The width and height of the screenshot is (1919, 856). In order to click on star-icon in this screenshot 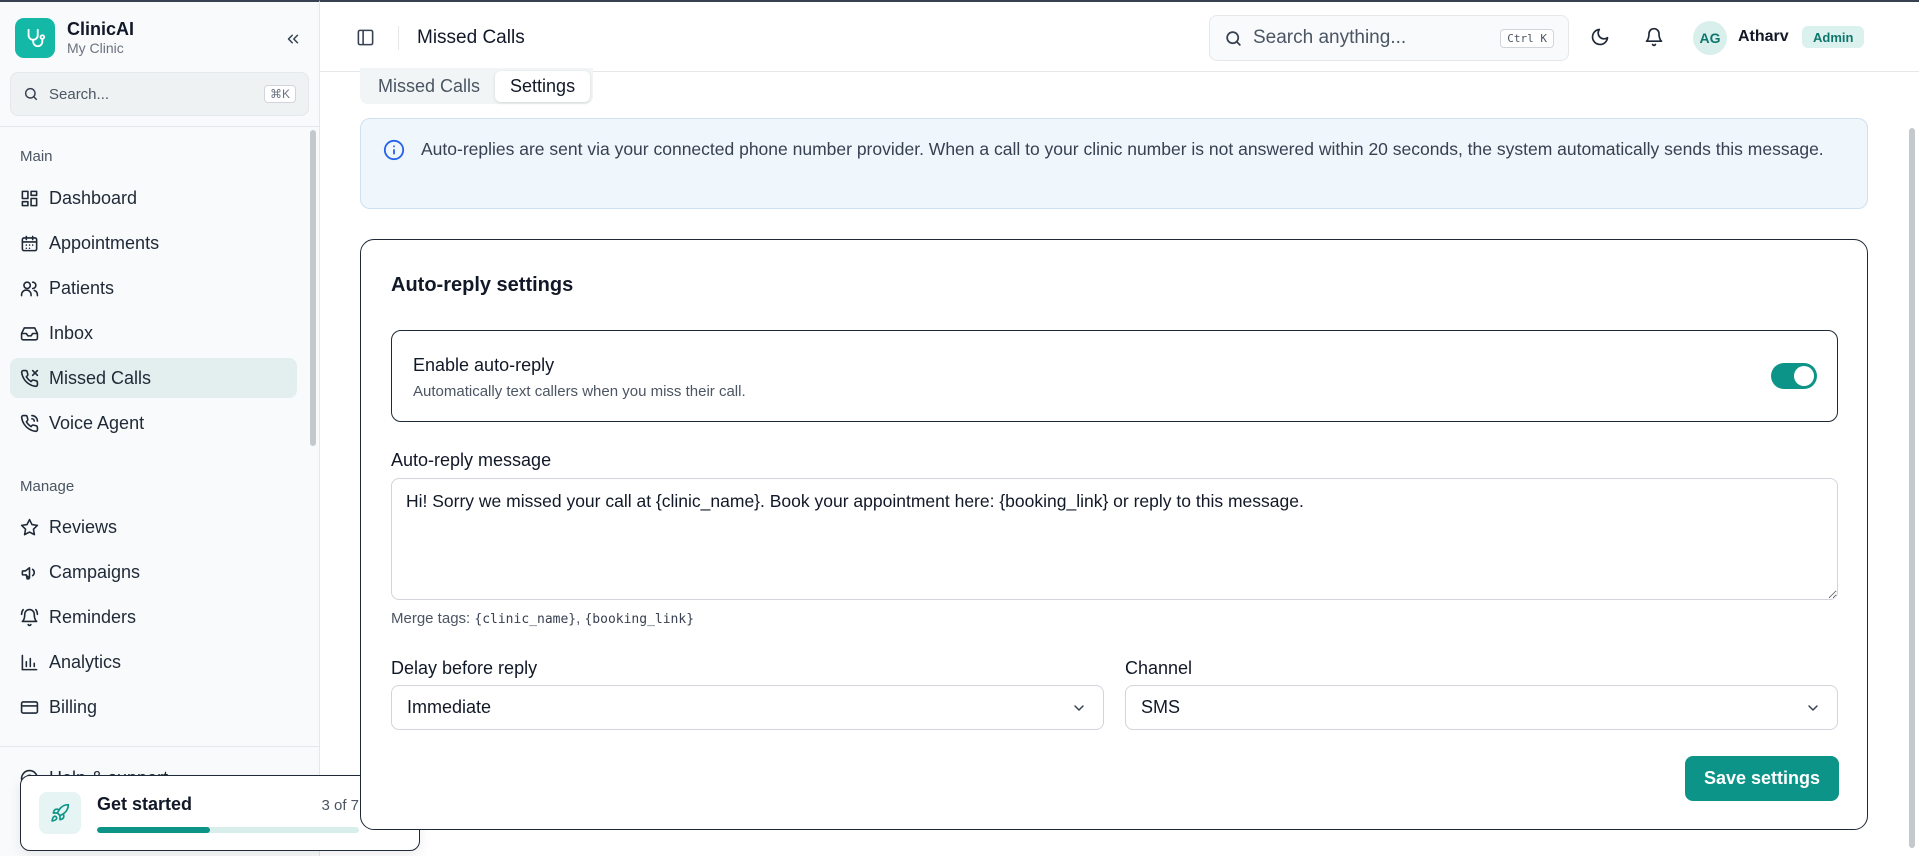, I will do `click(29, 526)`.